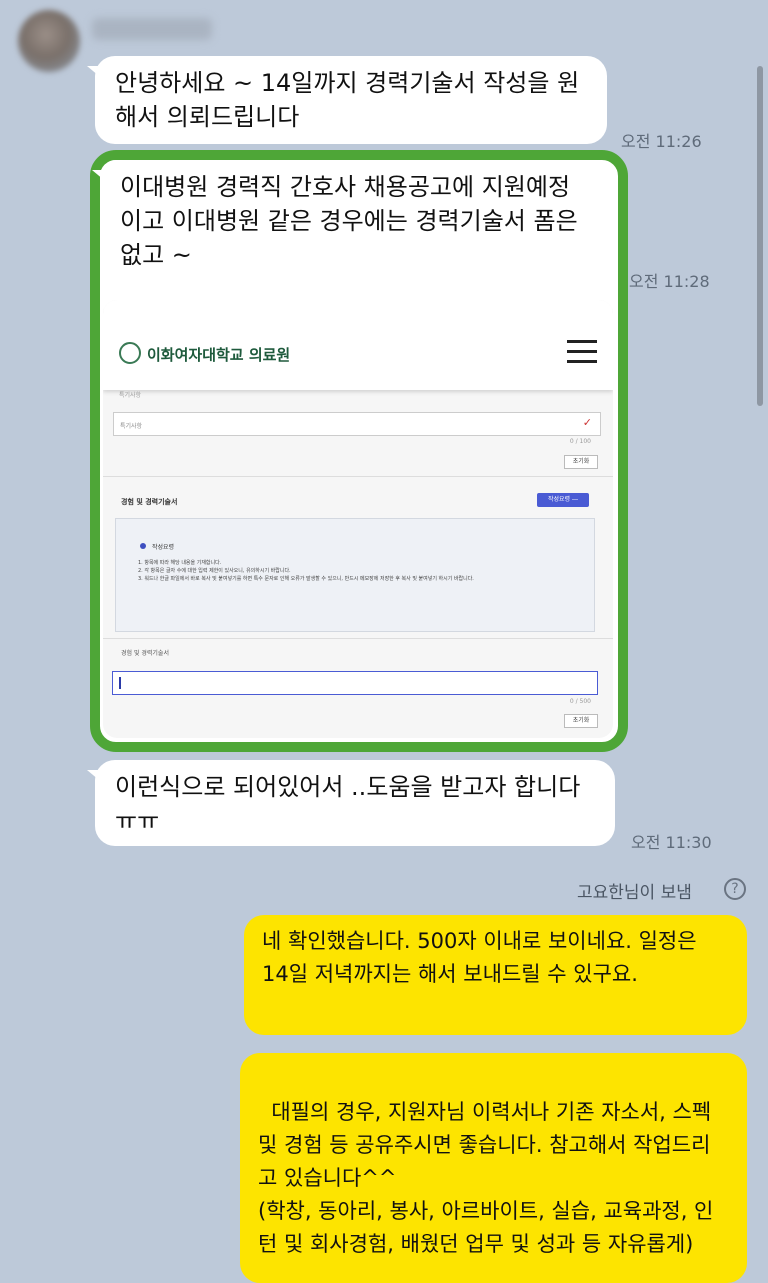  Describe the element at coordinates (580, 441) in the screenshot. I see `field1-counter: 0 / 100` at that location.